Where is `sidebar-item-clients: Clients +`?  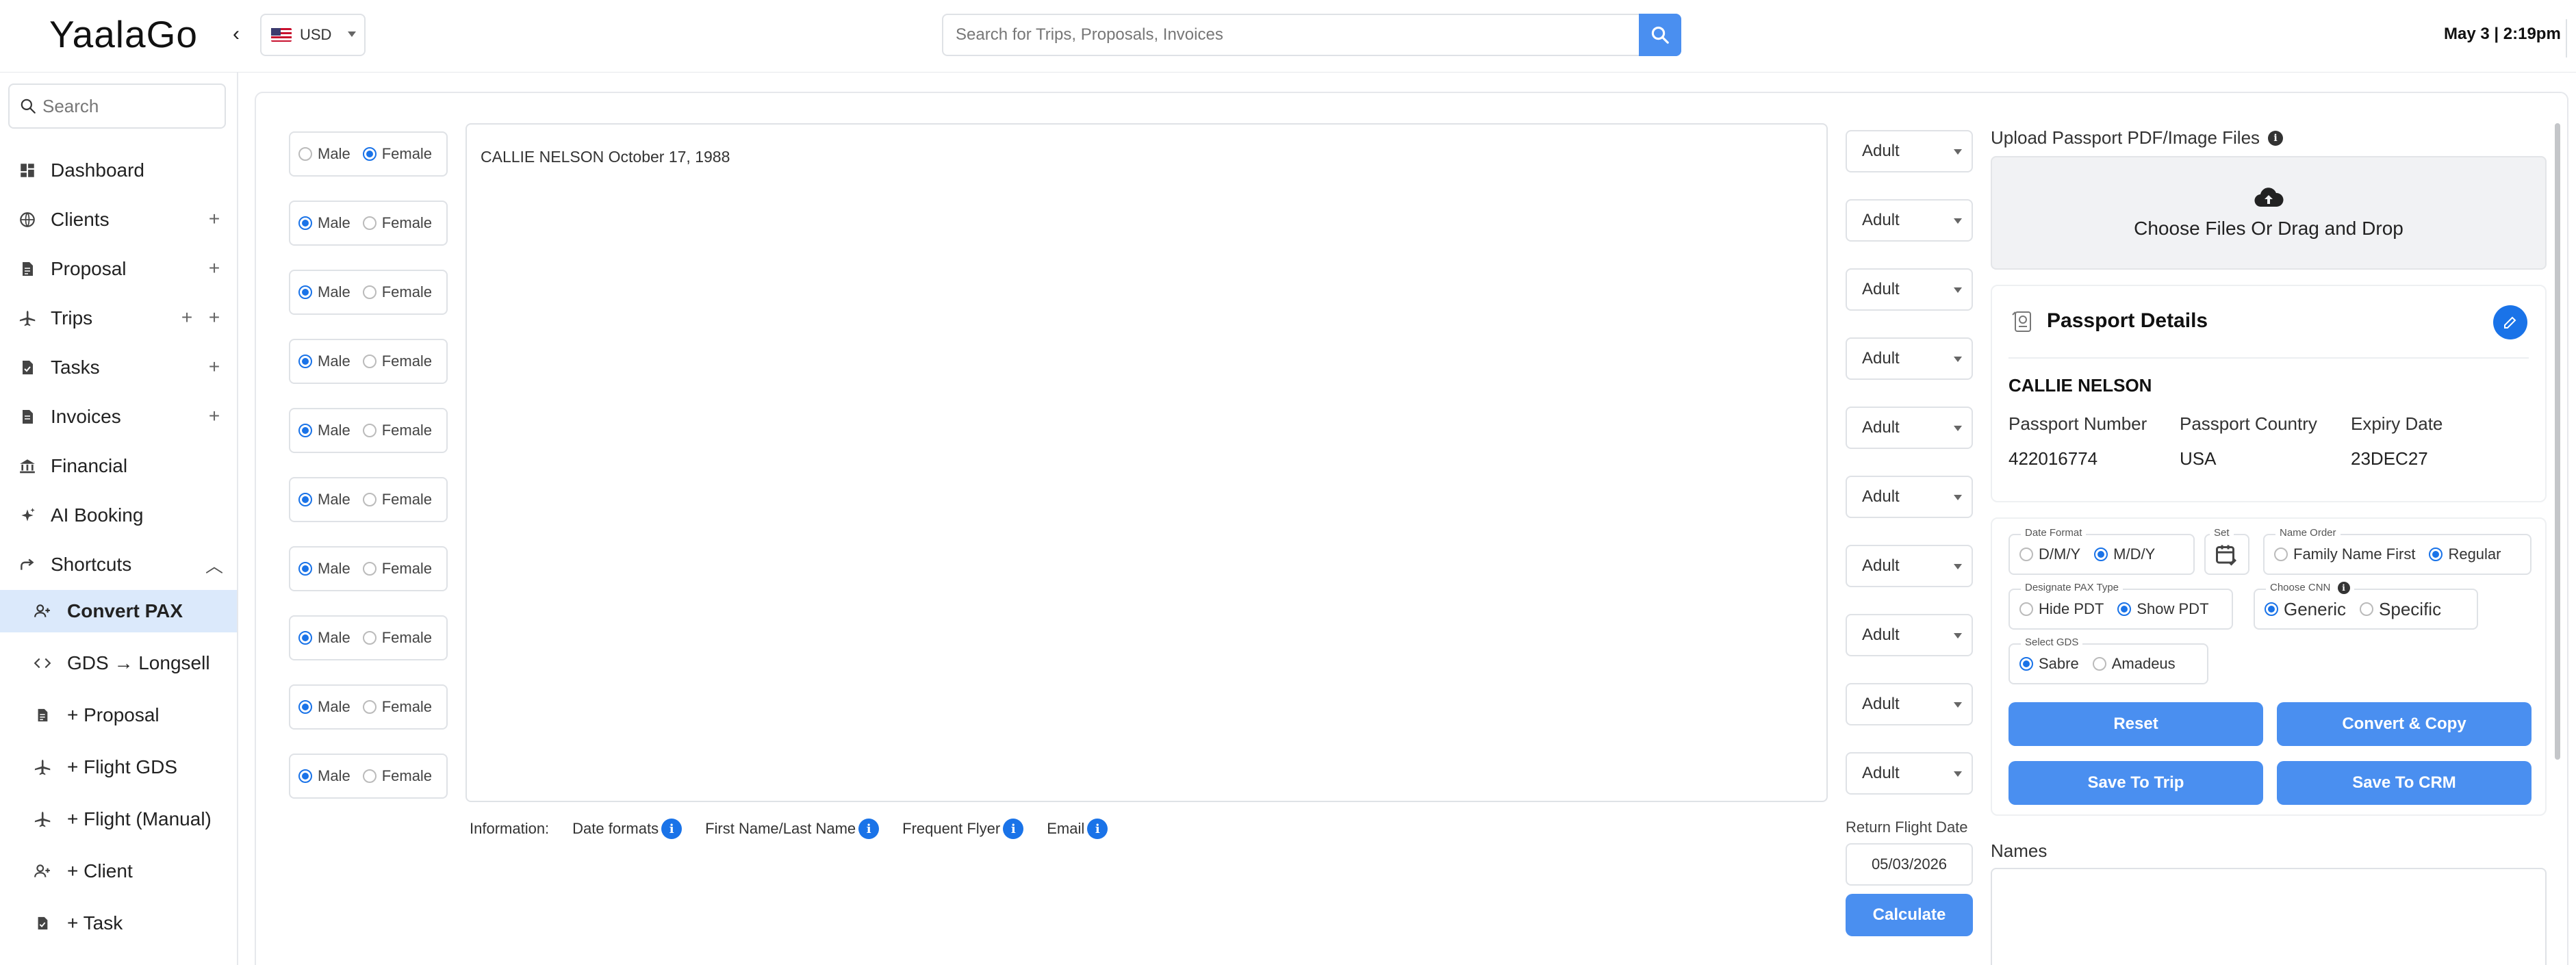
sidebar-item-clients: Clients + is located at coordinates (119, 220).